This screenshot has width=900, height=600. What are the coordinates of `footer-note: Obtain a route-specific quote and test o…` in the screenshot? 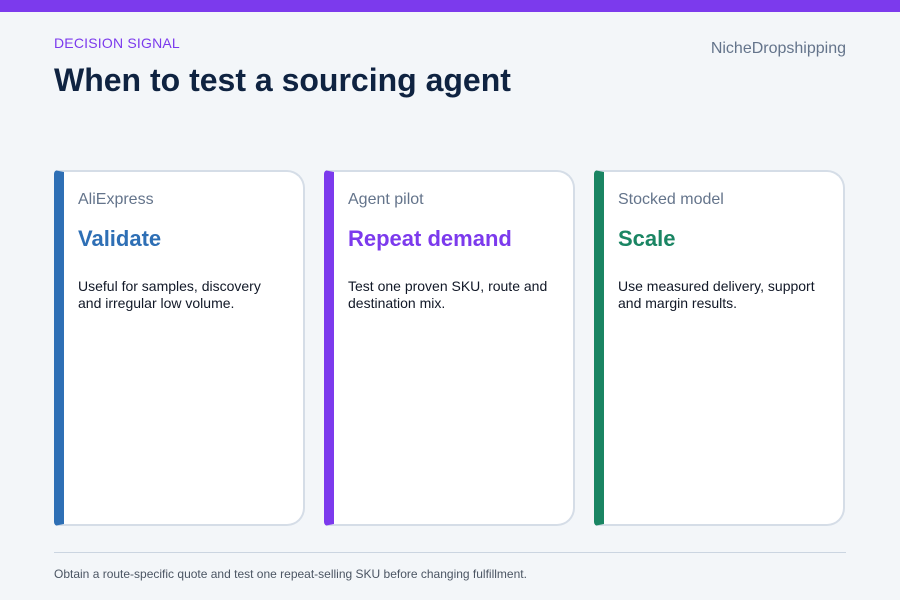 It's located at (290, 574).